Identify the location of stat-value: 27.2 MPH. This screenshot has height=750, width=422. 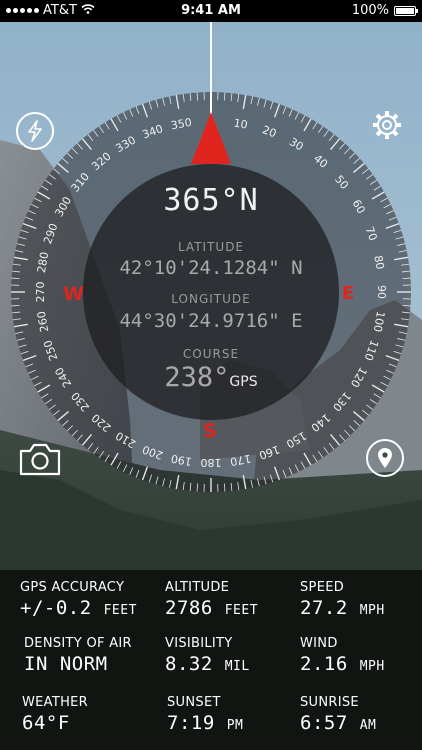
(342, 608).